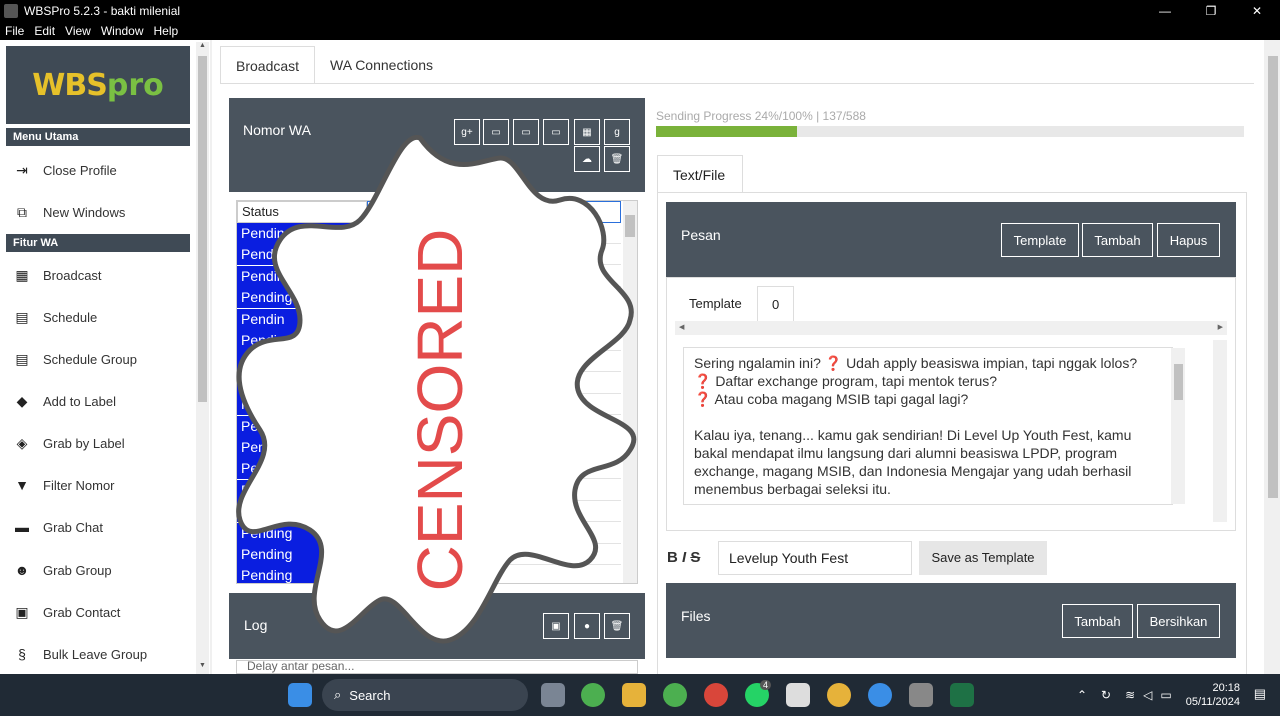  I want to click on chevron-up-icon: ⌃, so click(1082, 695).